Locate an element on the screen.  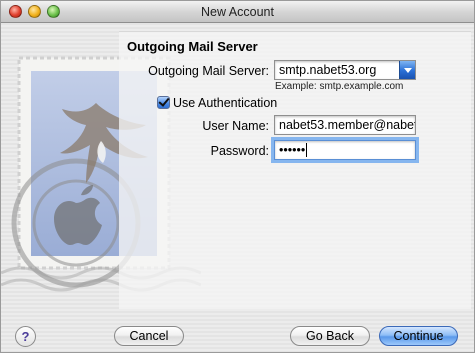
user-name-value: nabet53.member@nabet53. is located at coordinates (347, 125).